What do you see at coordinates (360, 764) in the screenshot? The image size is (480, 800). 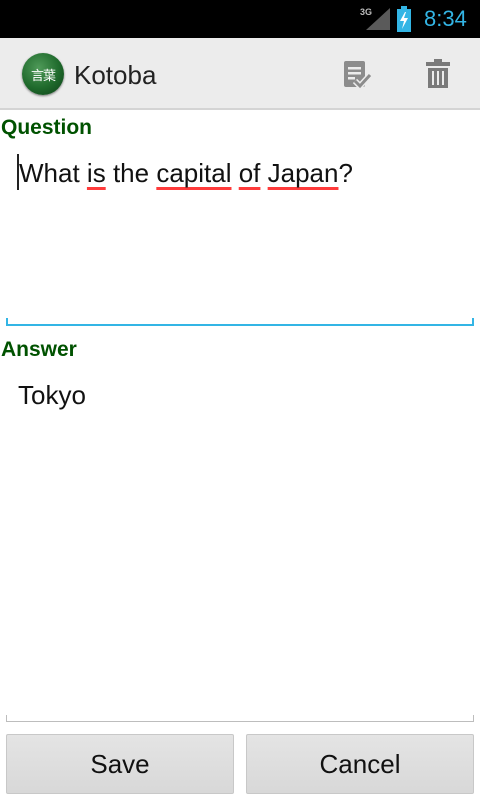 I see `cancel-button: Cancel` at bounding box center [360, 764].